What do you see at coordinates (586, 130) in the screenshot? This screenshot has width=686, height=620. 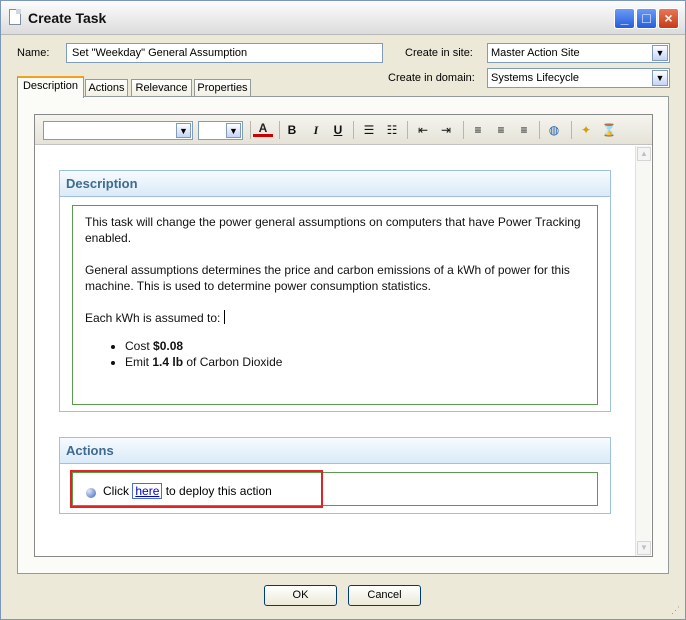 I see `wand-icon: ✦` at bounding box center [586, 130].